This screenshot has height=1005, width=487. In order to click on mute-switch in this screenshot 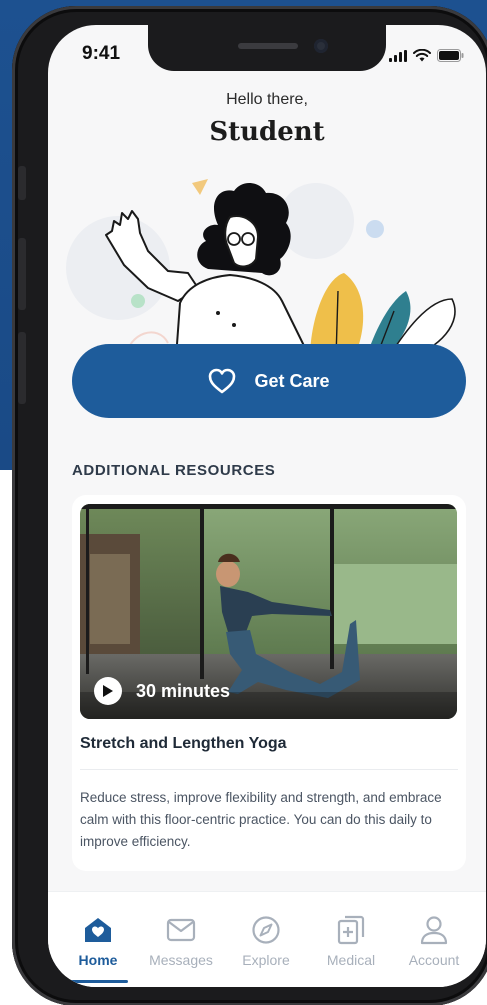, I will do `click(22, 183)`.